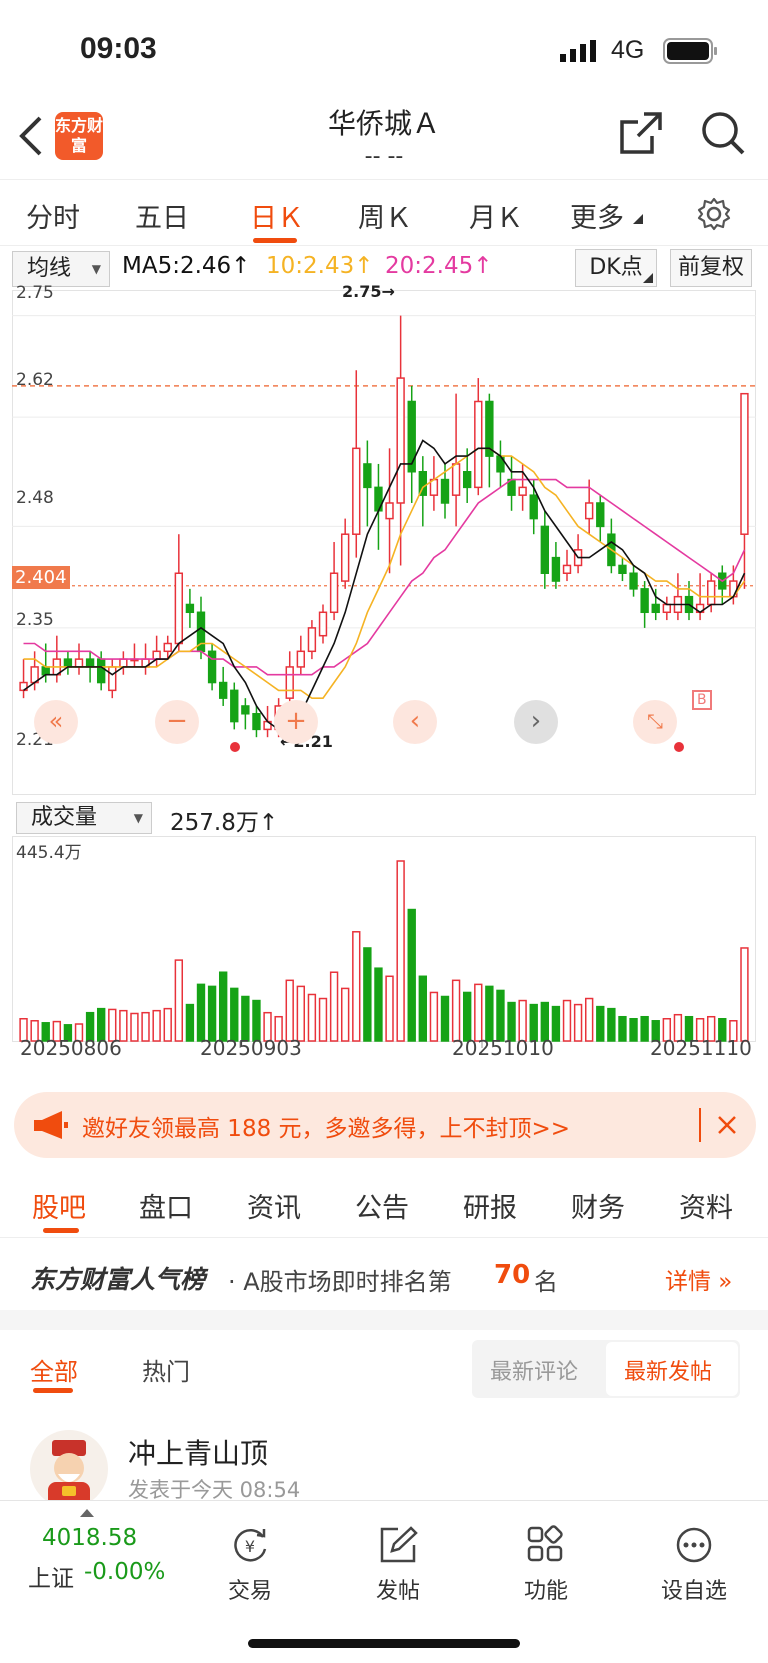  Describe the element at coordinates (235, 747) in the screenshot. I see `notification-dot` at that location.